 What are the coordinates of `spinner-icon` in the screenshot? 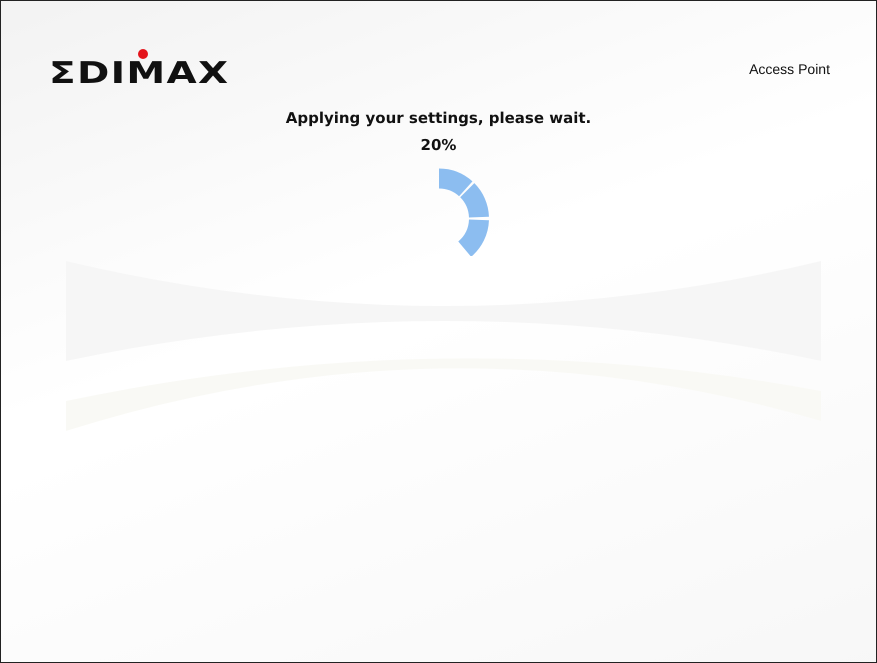 It's located at (464, 212).